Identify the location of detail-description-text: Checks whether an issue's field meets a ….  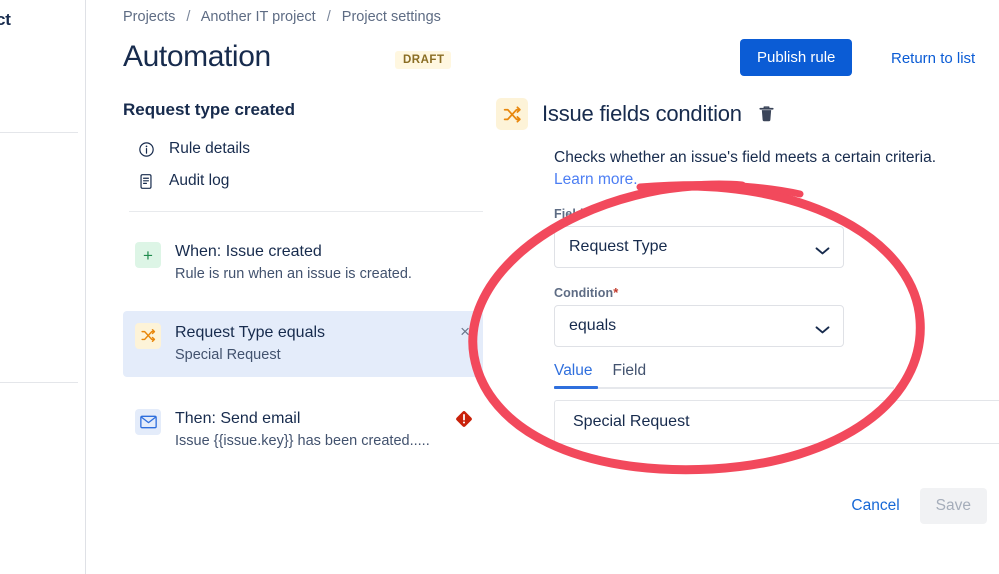
(745, 157).